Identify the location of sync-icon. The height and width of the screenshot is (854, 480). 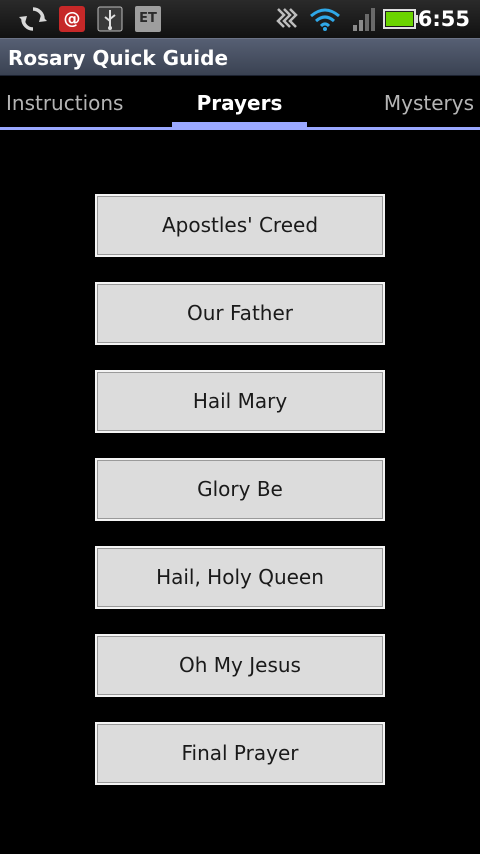
(33, 19).